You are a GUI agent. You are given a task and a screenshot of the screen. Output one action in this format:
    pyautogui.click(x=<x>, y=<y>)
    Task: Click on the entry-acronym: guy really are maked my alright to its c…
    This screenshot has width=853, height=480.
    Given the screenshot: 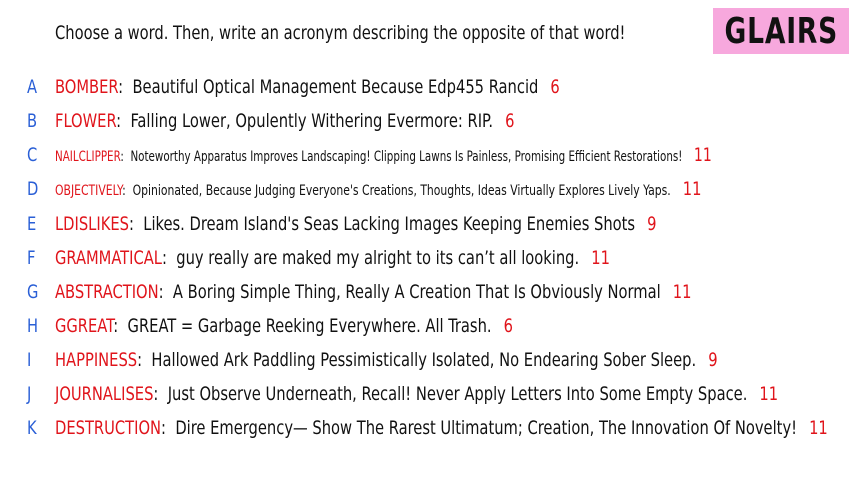 What is the action you would take?
    pyautogui.click(x=378, y=258)
    